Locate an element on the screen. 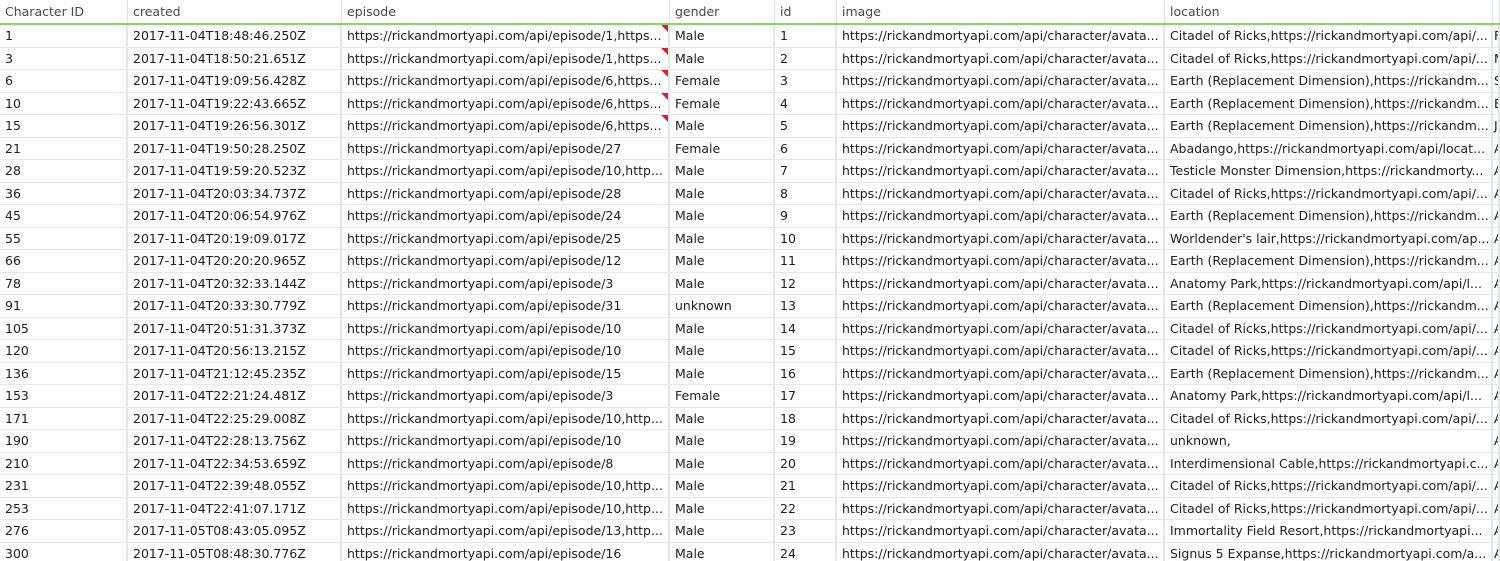  table-cell: 21 is located at coordinates (64, 148).